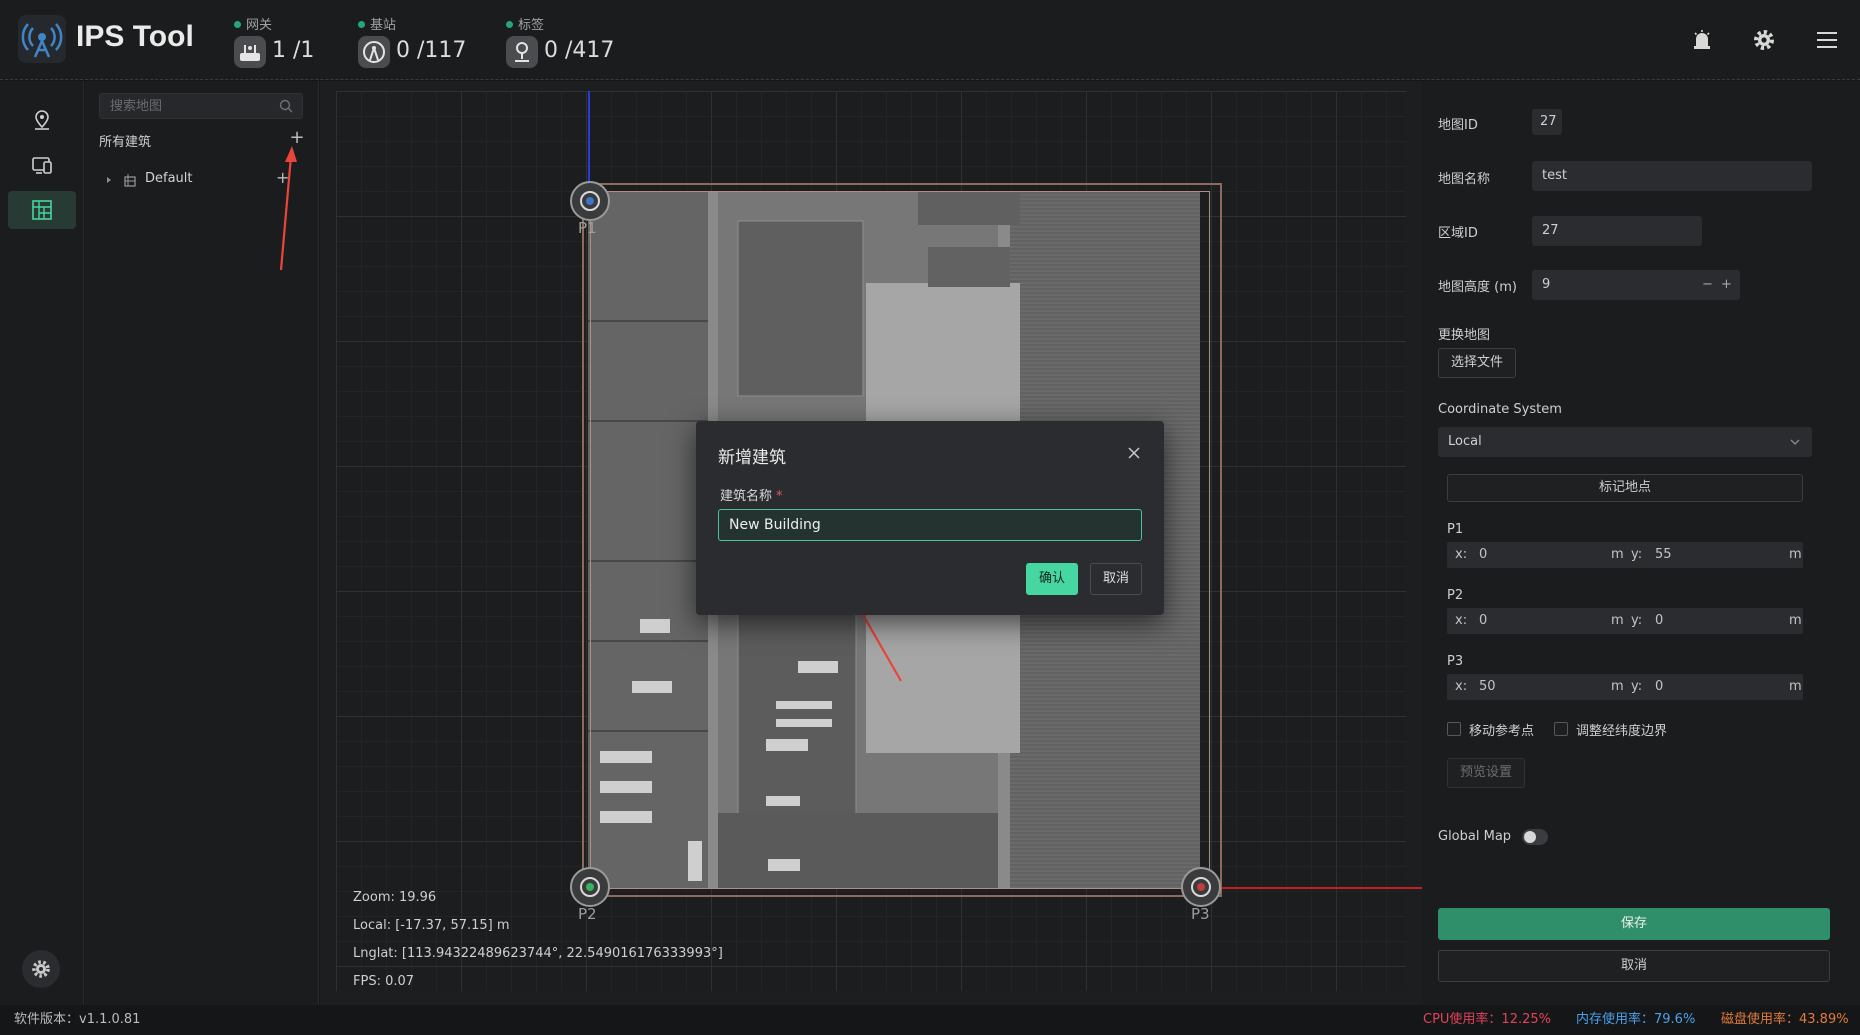  Describe the element at coordinates (125, 142) in the screenshot. I see `all-buildings-label: 所有建筑` at that location.